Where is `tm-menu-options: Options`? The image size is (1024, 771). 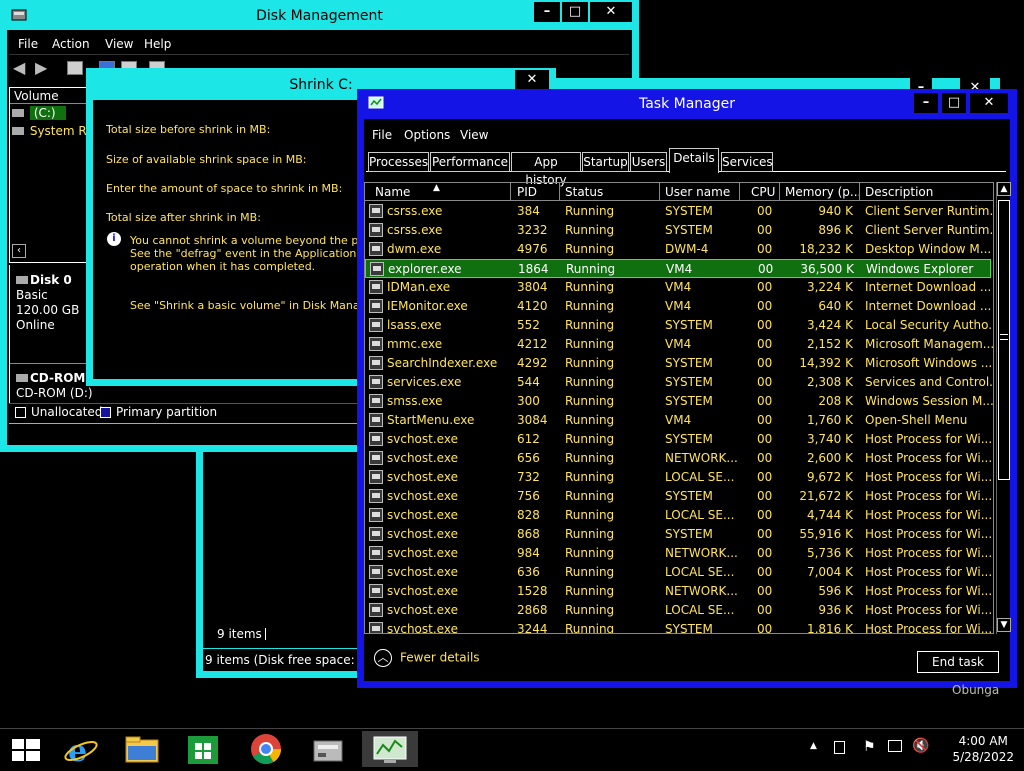 tm-menu-options: Options is located at coordinates (427, 135).